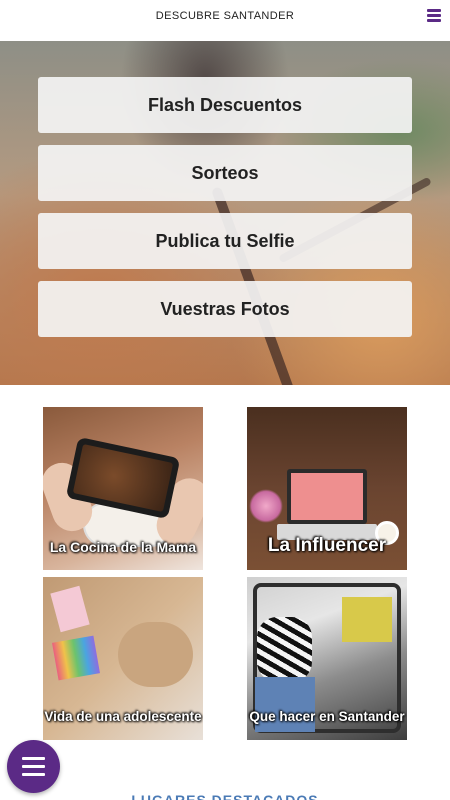 Image resolution: width=450 pixels, height=800 pixels. What do you see at coordinates (434, 15) in the screenshot?
I see `hamburger-menu-icon` at bounding box center [434, 15].